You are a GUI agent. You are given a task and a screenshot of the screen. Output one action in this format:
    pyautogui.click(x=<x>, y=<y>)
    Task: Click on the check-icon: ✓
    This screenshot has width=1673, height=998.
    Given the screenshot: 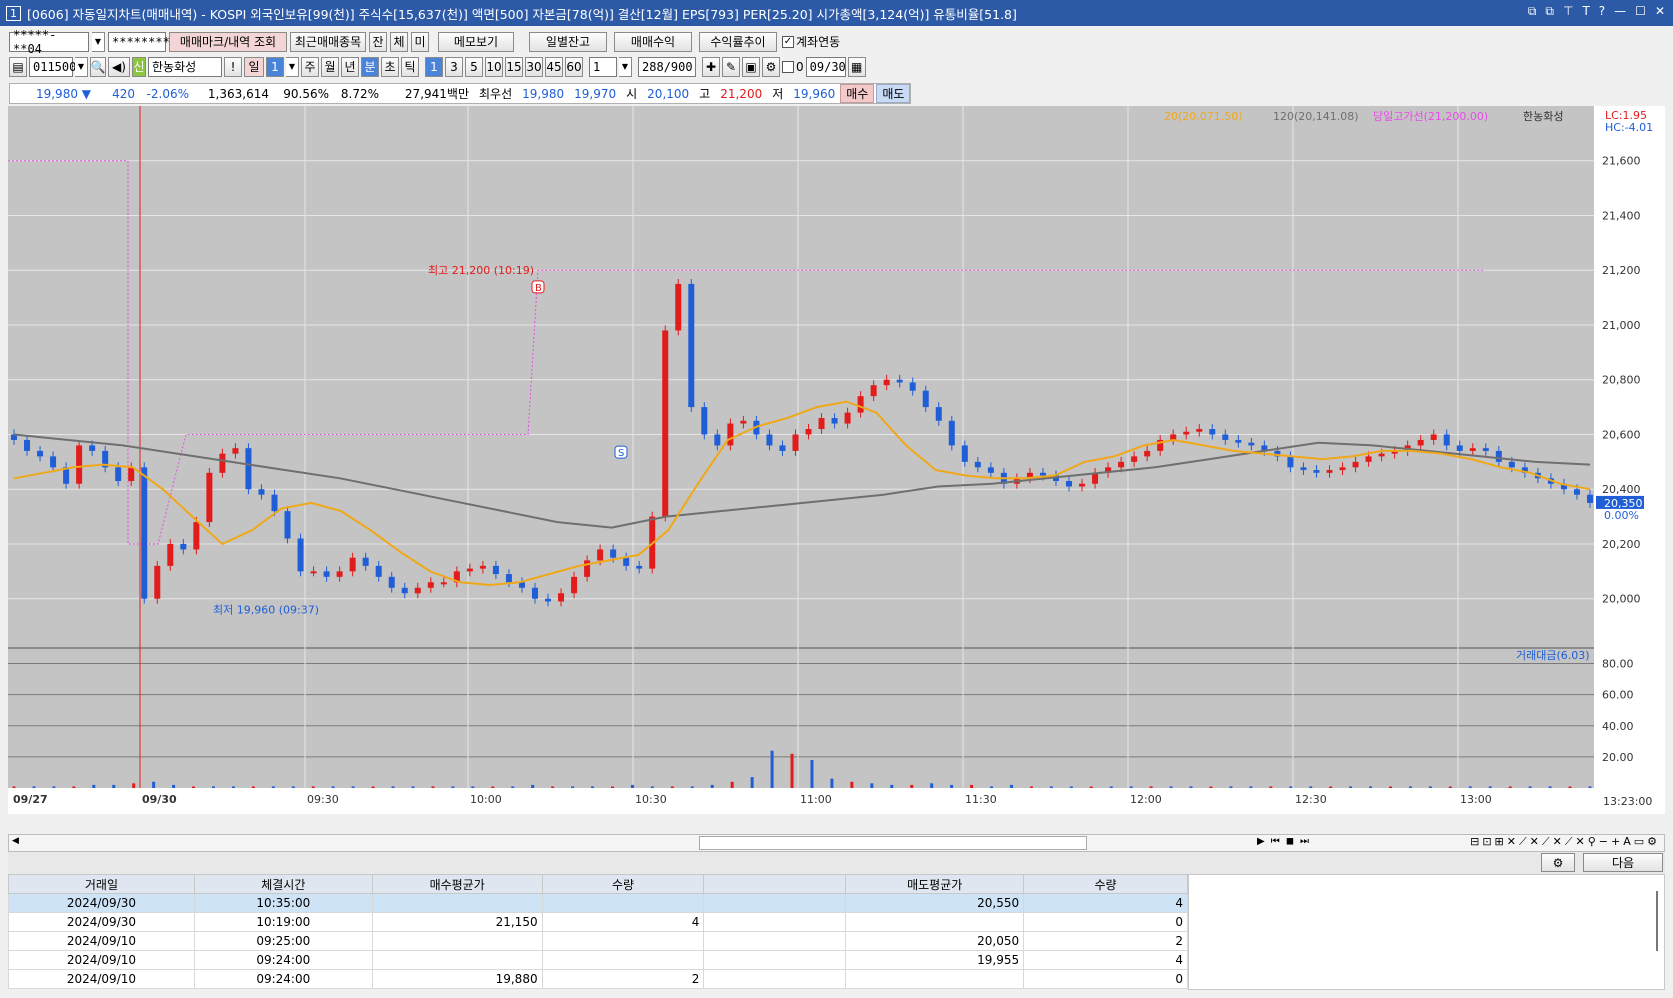 What is the action you would take?
    pyautogui.click(x=788, y=41)
    